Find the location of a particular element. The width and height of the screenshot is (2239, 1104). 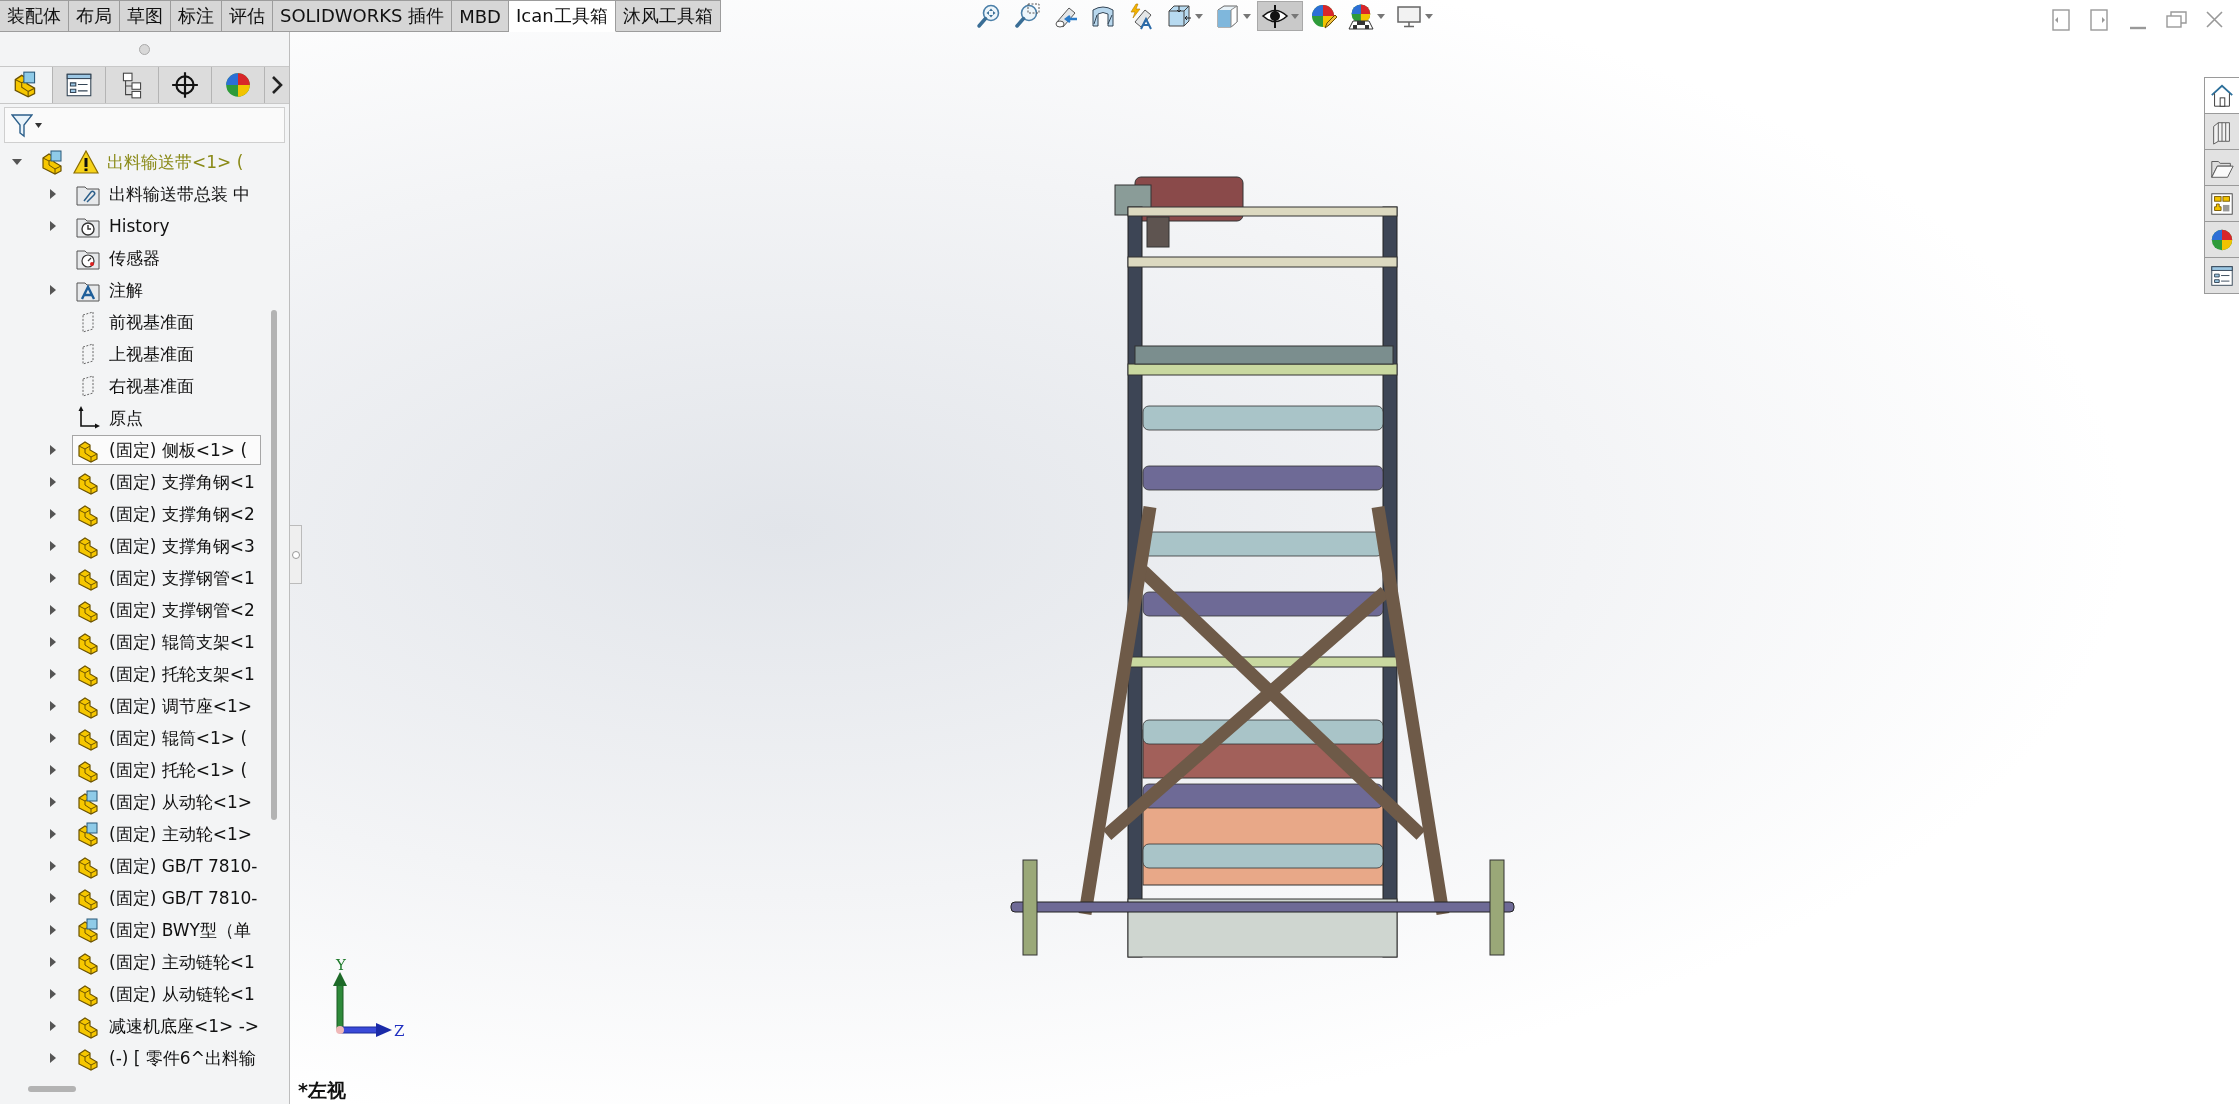

tree-item: 前视基准面 is located at coordinates (166, 322).